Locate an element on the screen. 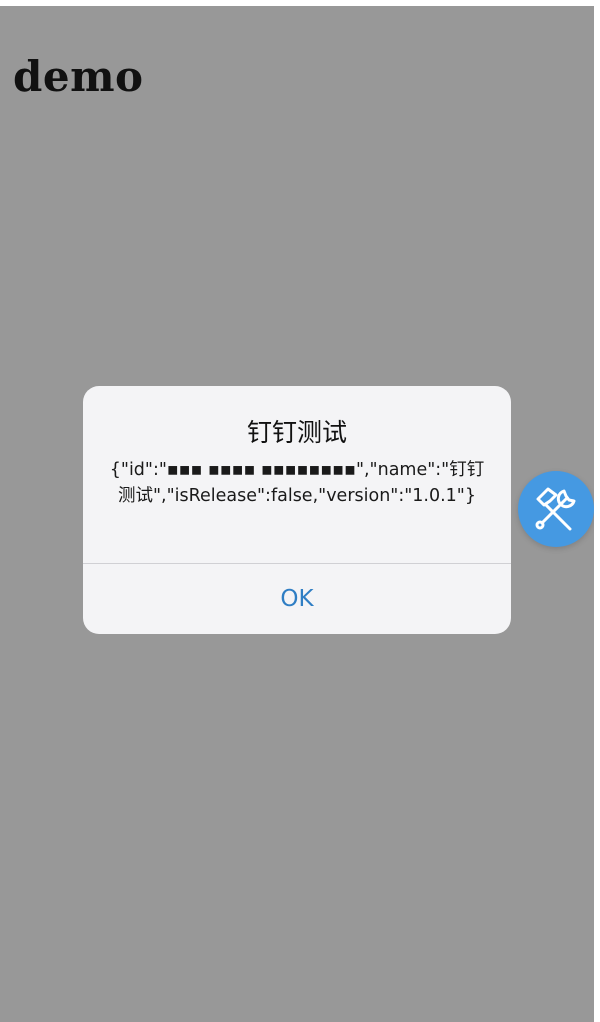 This screenshot has width=600, height=1022. debug-tool-button is located at coordinates (556, 509).